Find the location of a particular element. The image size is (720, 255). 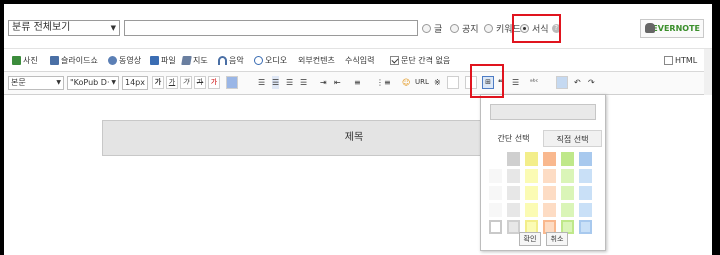

radio-notice: 공지 is located at coordinates (464, 28).